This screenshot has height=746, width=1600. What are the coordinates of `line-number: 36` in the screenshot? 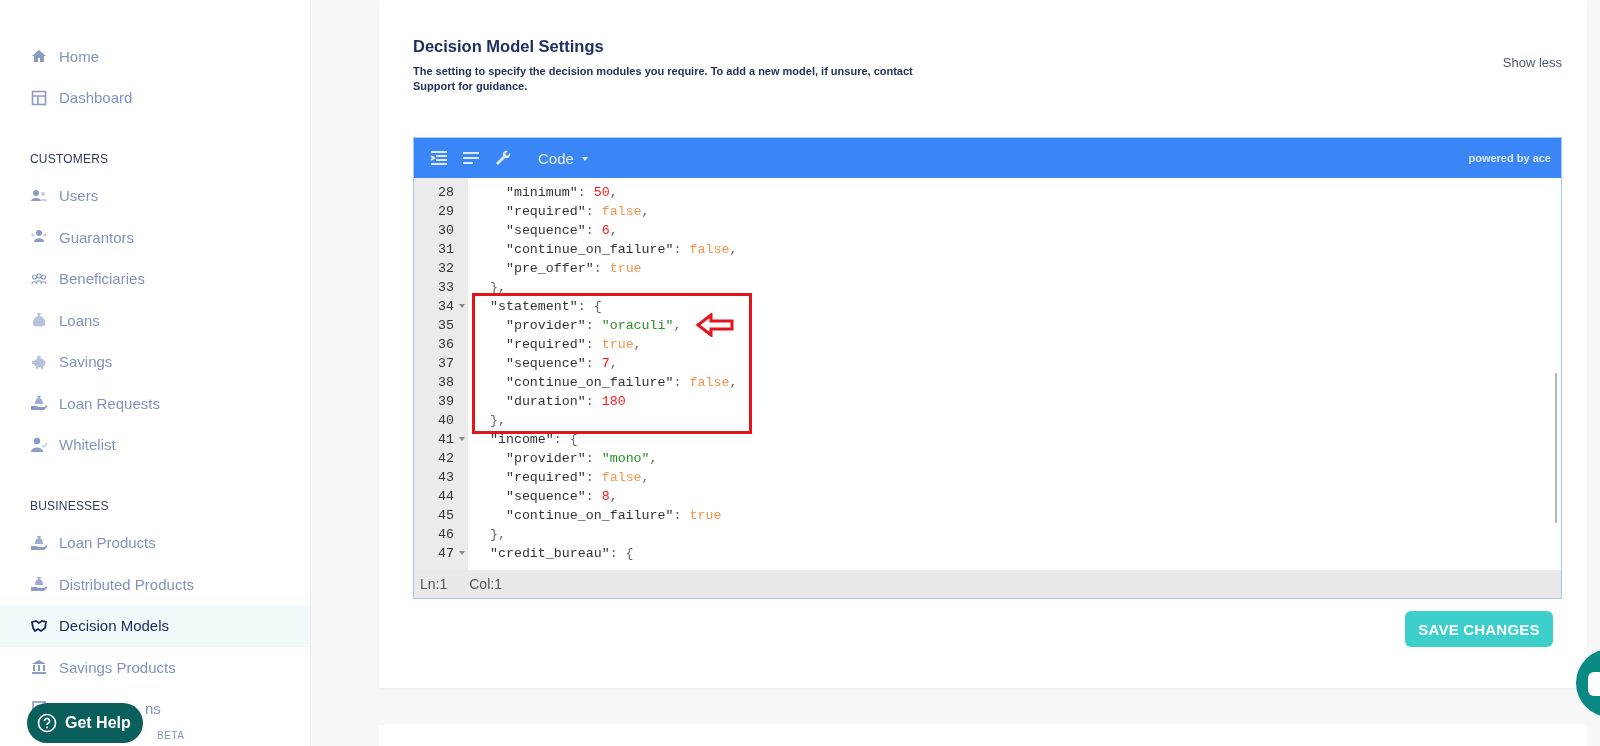 It's located at (446, 344).